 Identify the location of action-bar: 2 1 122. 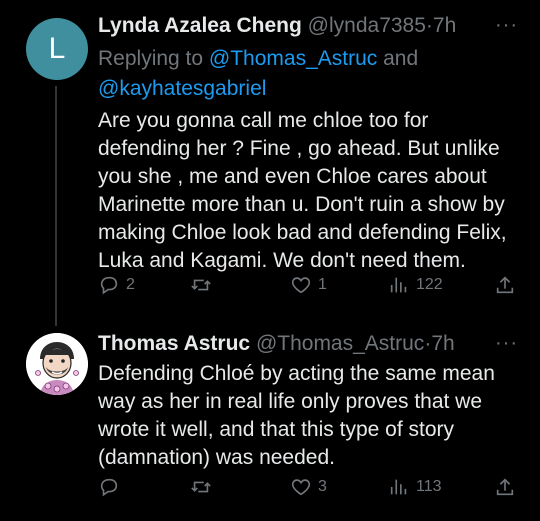
(308, 288).